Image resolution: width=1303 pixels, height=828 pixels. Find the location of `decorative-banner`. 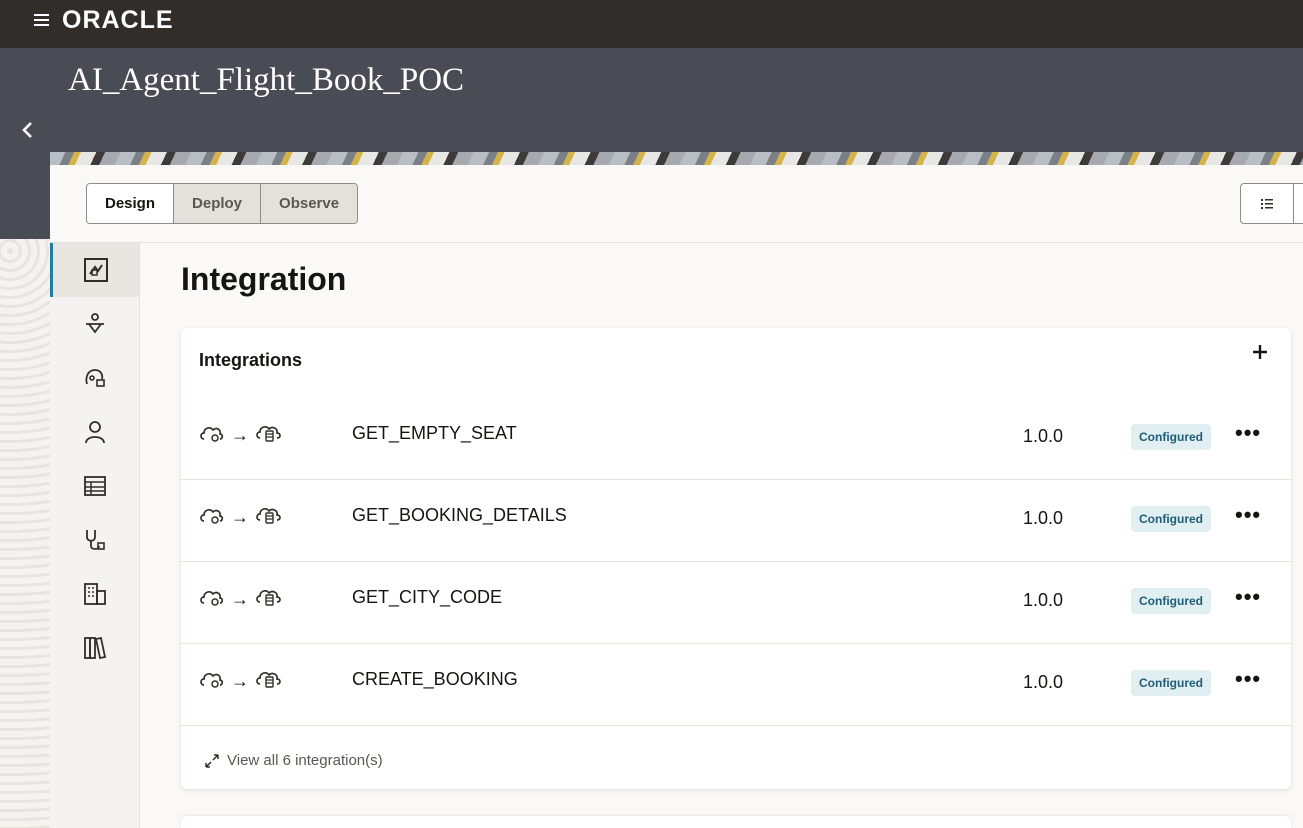

decorative-banner is located at coordinates (676, 158).